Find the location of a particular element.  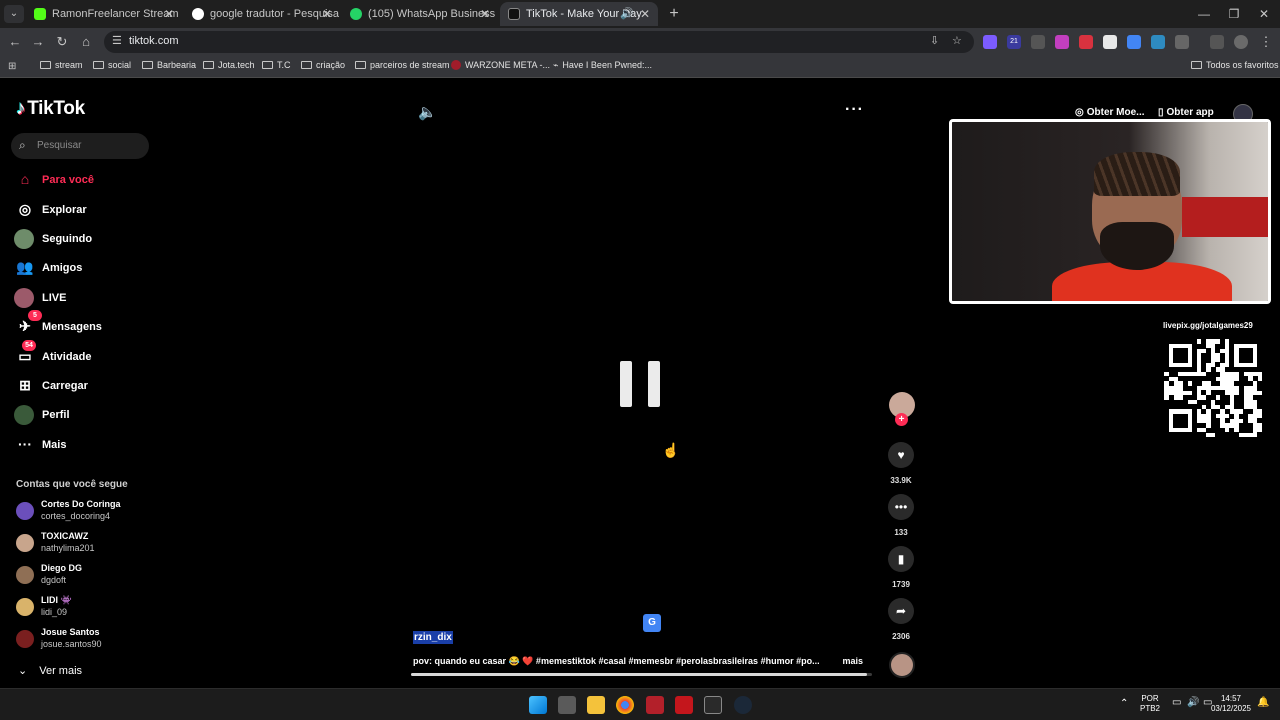

save-button: ▮ is located at coordinates (901, 559).